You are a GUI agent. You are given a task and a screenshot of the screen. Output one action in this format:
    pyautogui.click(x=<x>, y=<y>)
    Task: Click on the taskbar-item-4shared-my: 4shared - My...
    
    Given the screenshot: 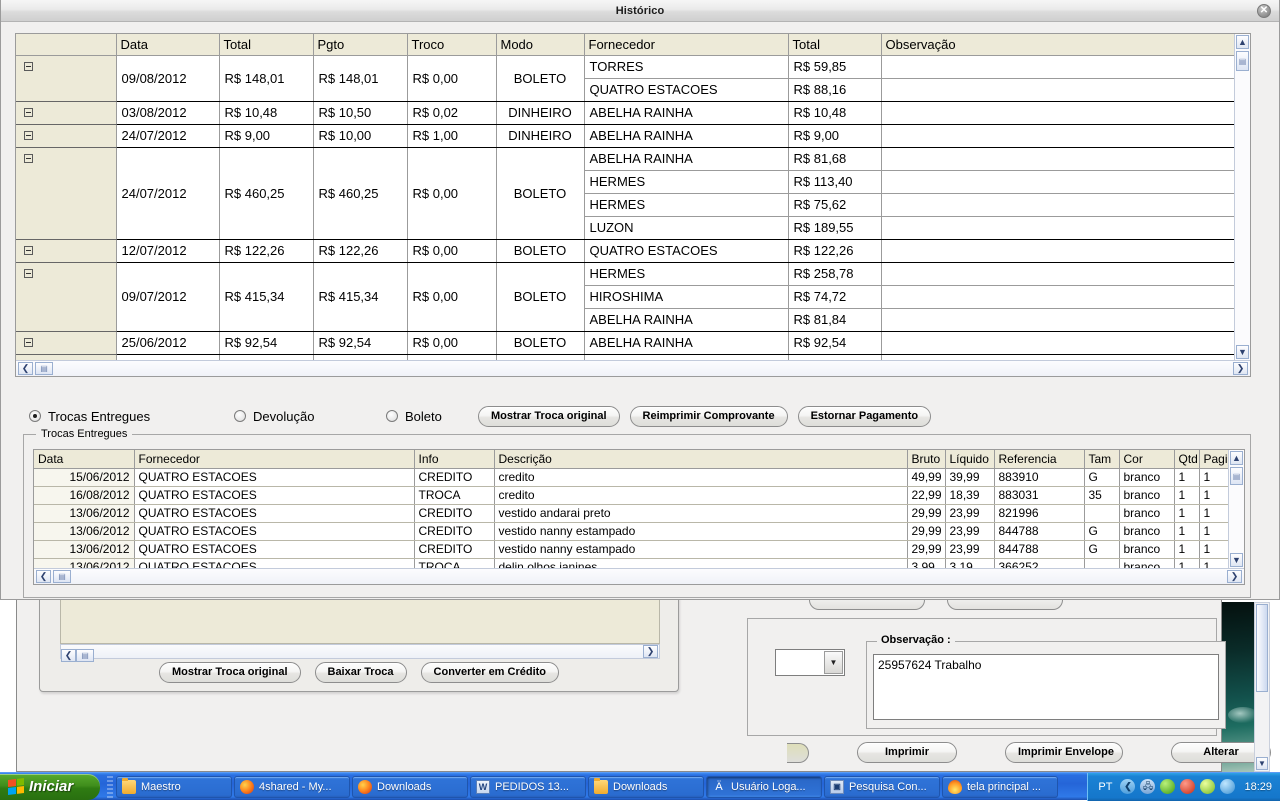 What is the action you would take?
    pyautogui.click(x=292, y=787)
    